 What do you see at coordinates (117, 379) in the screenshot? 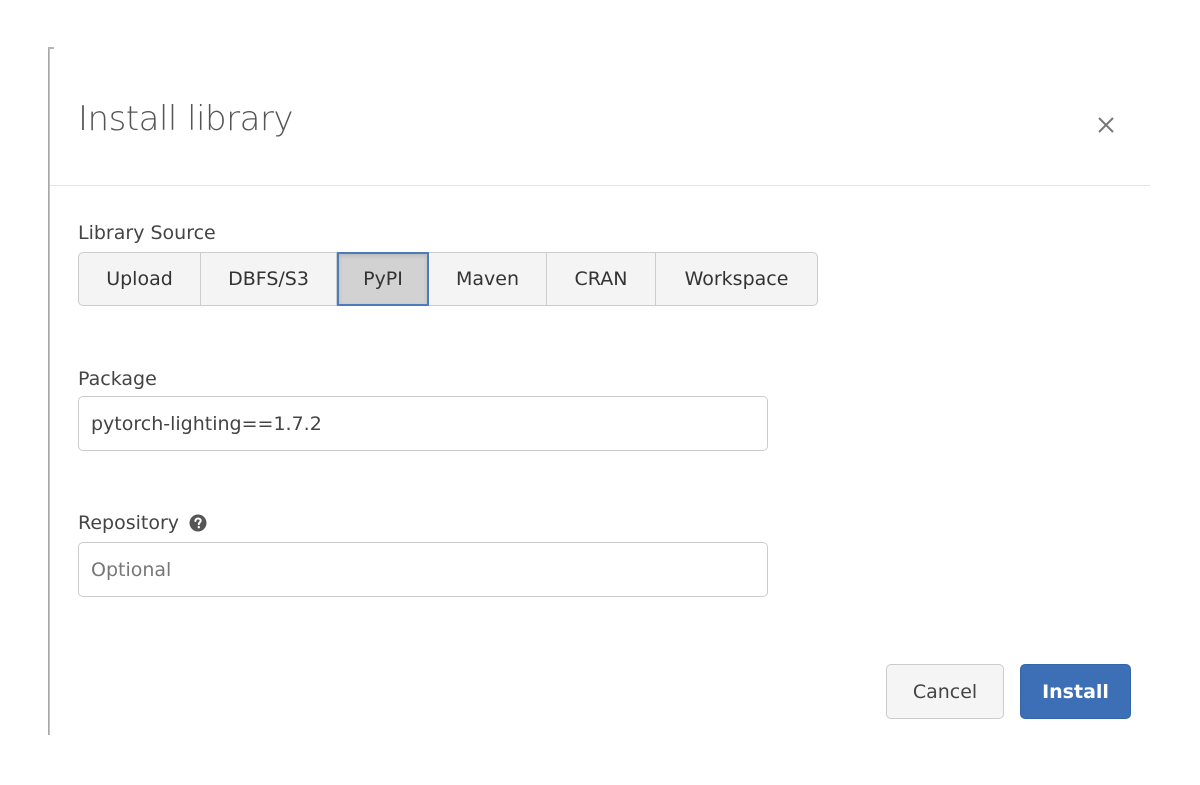
I see `package-label: Package` at bounding box center [117, 379].